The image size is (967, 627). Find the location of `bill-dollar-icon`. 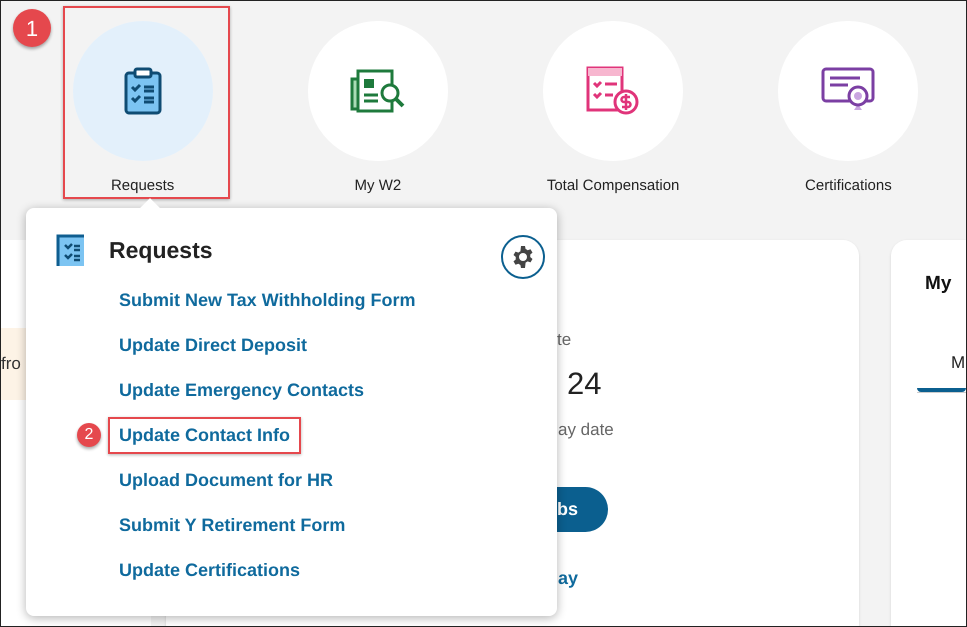

bill-dollar-icon is located at coordinates (613, 91).